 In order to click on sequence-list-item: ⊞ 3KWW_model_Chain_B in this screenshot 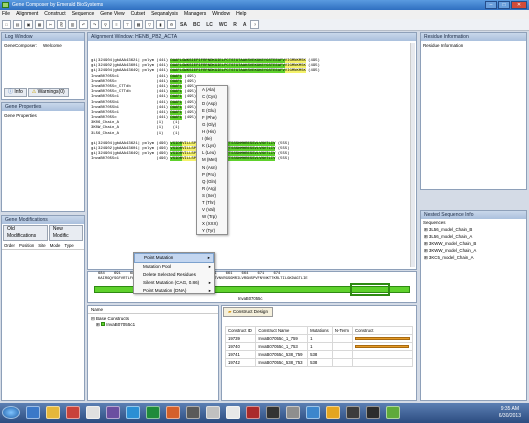, I will do `click(475, 243)`.